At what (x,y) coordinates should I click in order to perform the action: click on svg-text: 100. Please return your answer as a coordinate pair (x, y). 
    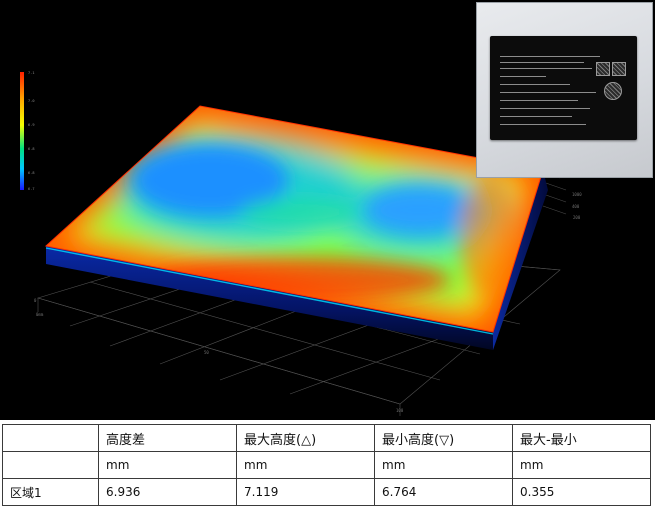
    Looking at the image, I should click on (400, 410).